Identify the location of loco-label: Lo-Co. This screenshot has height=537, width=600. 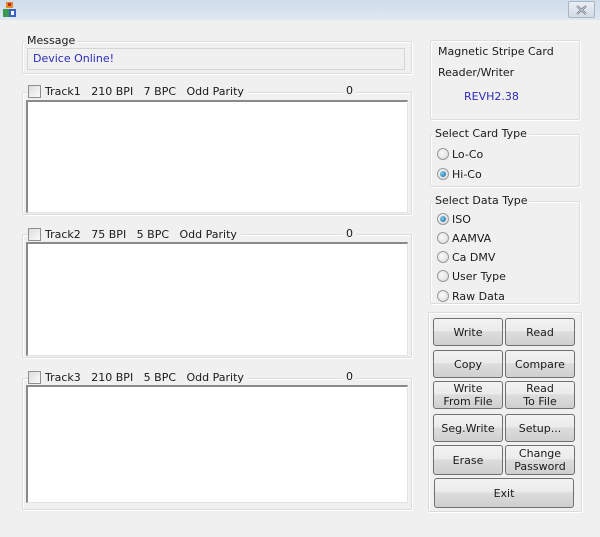
(468, 154).